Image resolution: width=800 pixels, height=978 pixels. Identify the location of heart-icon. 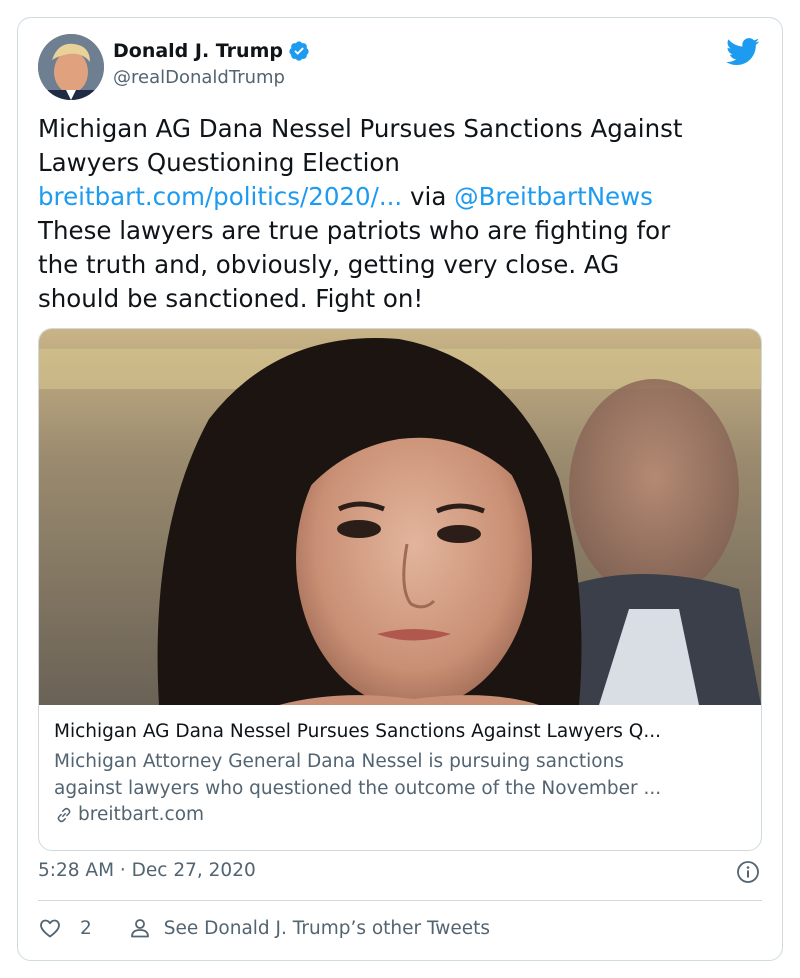
(50, 928).